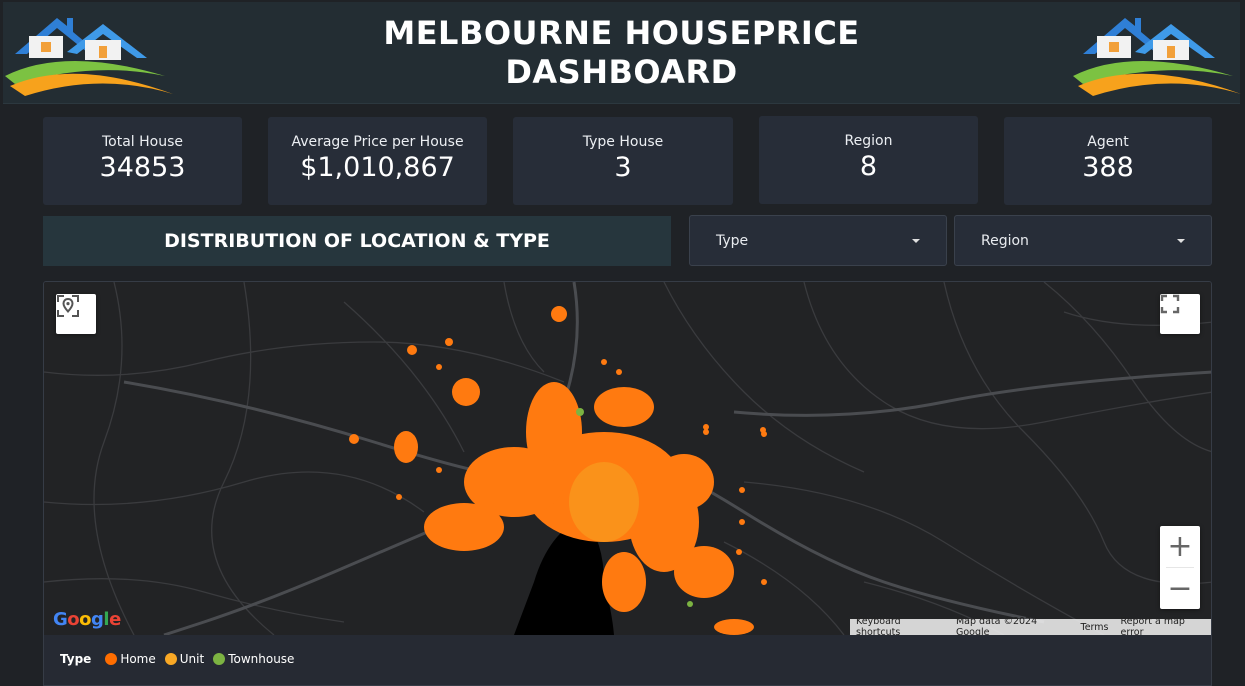  Describe the element at coordinates (377, 142) in the screenshot. I see `kpi-label: Average Price per House` at that location.